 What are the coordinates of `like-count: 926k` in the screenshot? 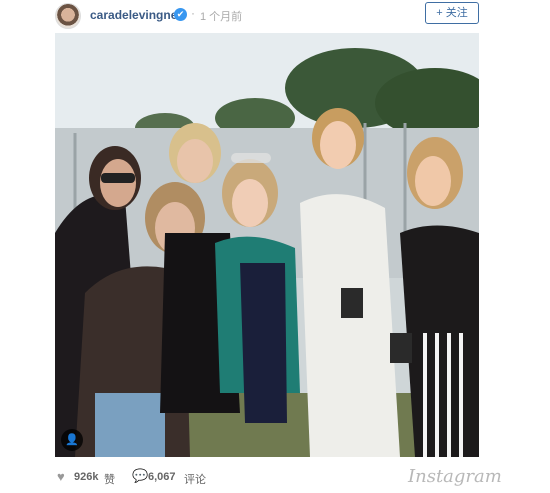 It's located at (86, 477).